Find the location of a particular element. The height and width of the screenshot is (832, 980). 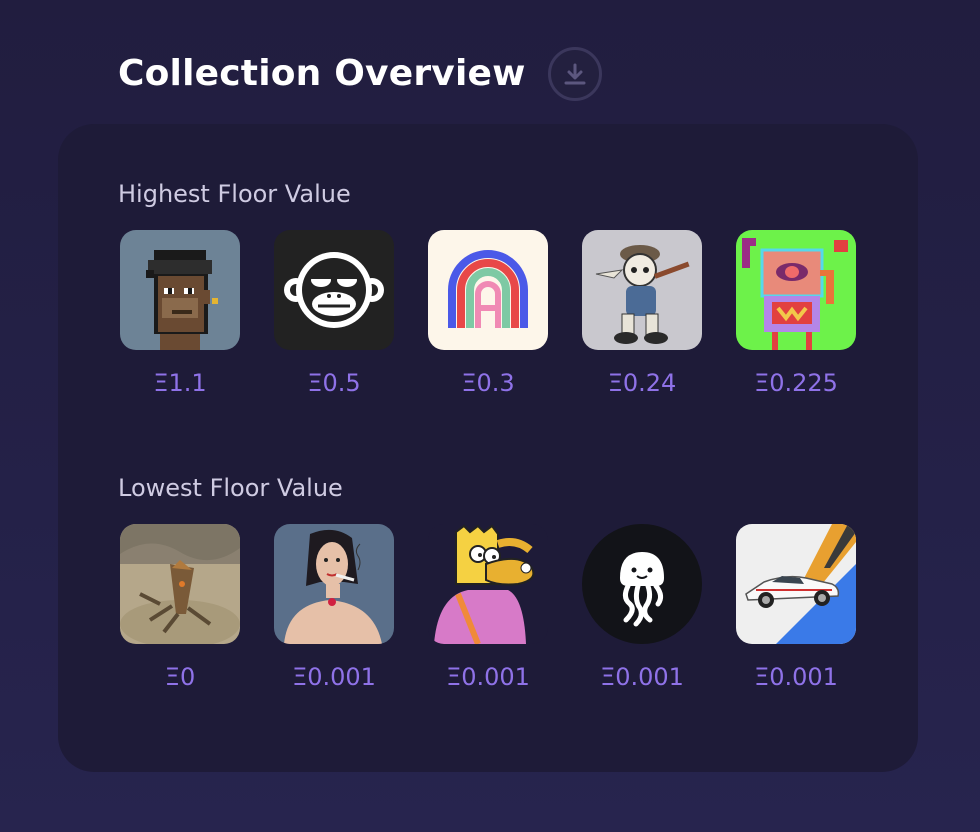

header: Collection Overview is located at coordinates (360, 74).